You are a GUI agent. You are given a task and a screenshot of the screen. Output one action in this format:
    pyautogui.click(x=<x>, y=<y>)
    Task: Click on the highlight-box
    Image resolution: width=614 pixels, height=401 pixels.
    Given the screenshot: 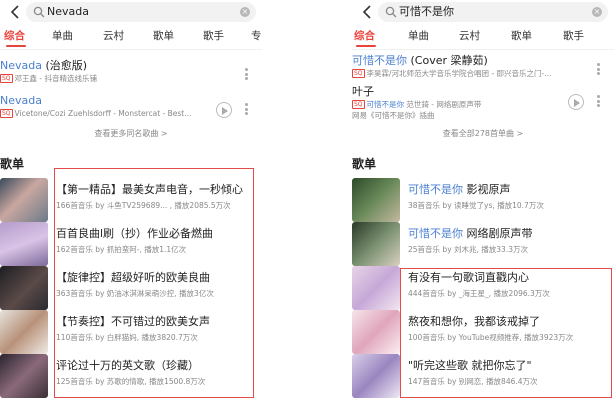 What is the action you would take?
    pyautogui.click(x=506, y=333)
    